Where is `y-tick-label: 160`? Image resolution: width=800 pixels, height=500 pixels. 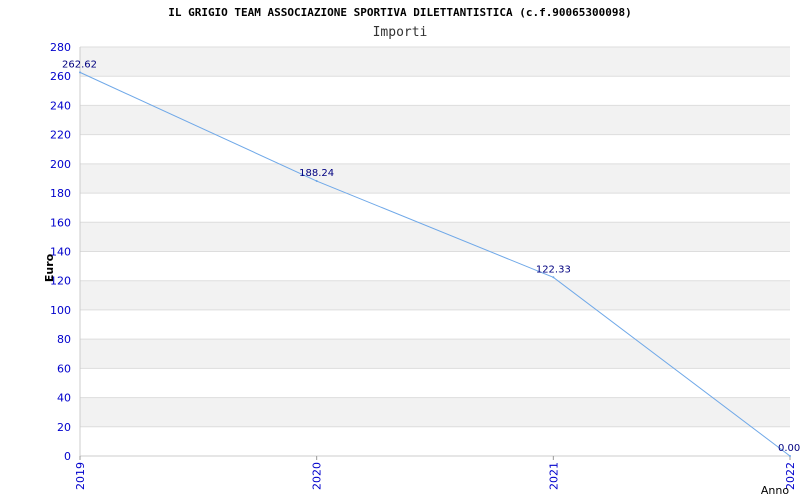
y-tick-label: 160 is located at coordinates (60, 222).